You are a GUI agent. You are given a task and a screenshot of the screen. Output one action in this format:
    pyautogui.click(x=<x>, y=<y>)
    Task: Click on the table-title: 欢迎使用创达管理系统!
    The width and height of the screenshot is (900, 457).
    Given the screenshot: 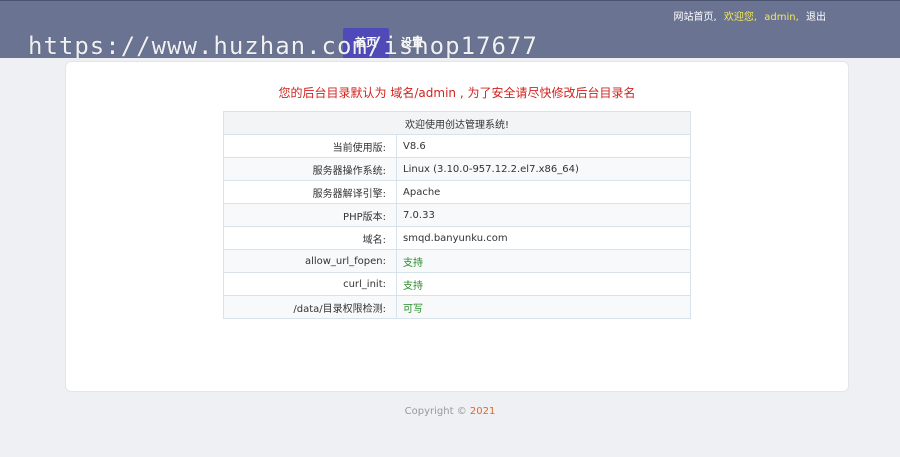 What is the action you would take?
    pyautogui.click(x=457, y=123)
    